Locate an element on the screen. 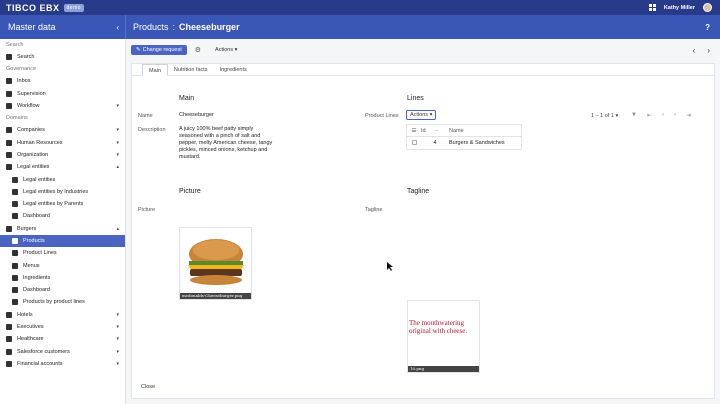  dashboard-icon is located at coordinates (15, 216).